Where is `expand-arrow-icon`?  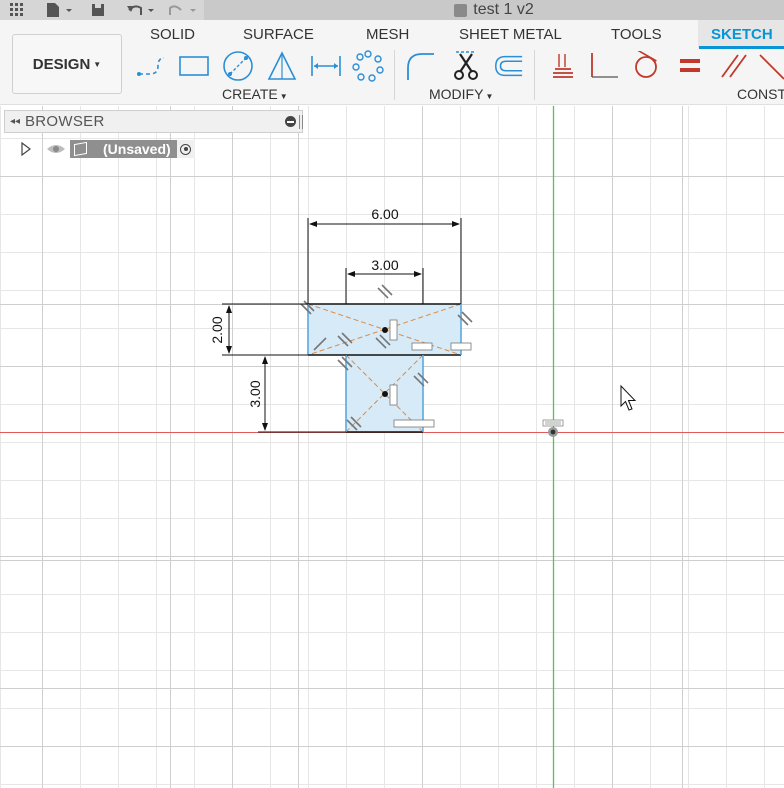
expand-arrow-icon is located at coordinates (26, 149).